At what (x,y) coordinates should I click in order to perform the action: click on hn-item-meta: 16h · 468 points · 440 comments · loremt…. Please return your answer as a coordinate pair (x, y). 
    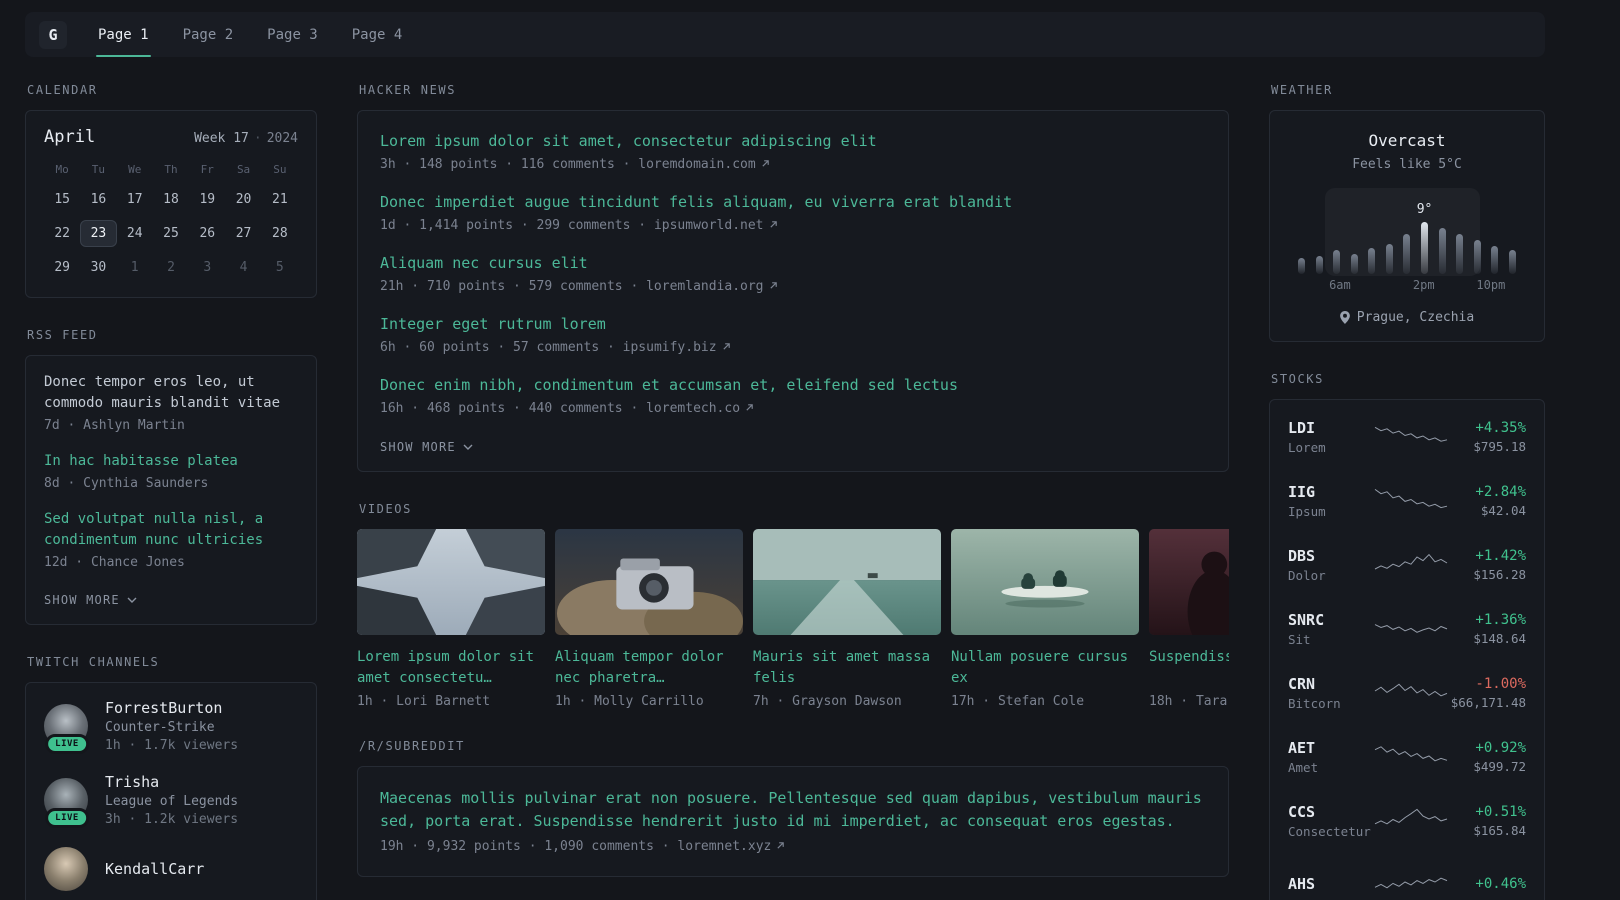
    Looking at the image, I should click on (793, 409).